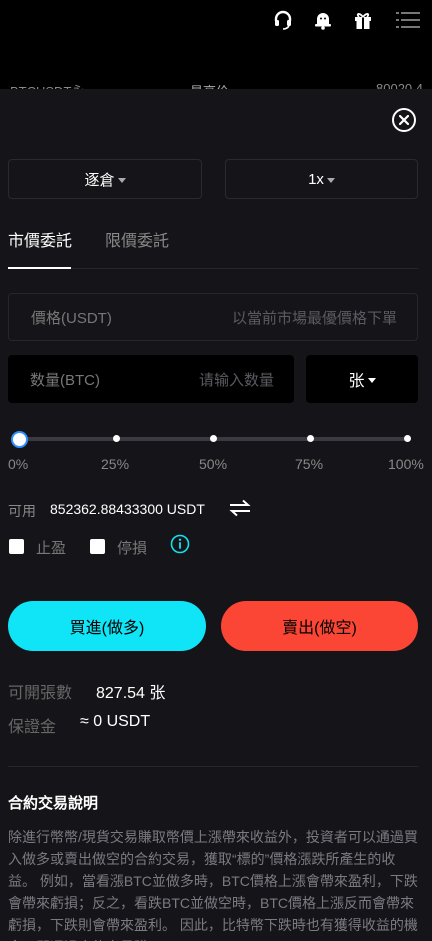 The image size is (432, 941). What do you see at coordinates (131, 693) in the screenshot?
I see `openable-contracts-value: 827.54 张` at bounding box center [131, 693].